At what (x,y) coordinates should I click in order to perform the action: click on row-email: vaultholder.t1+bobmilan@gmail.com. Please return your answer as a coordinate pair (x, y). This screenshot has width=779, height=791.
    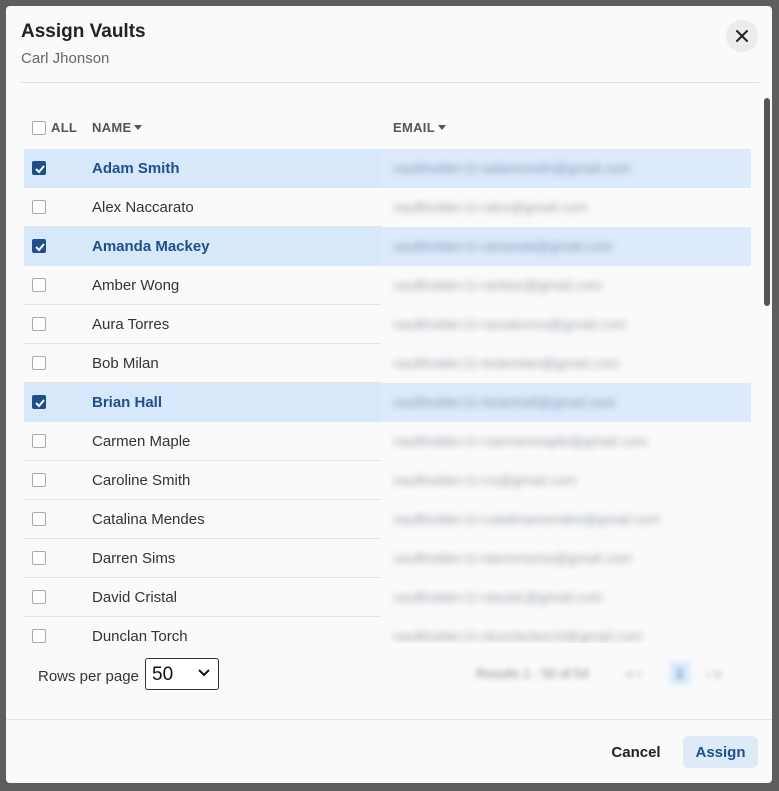
    Looking at the image, I should click on (506, 363).